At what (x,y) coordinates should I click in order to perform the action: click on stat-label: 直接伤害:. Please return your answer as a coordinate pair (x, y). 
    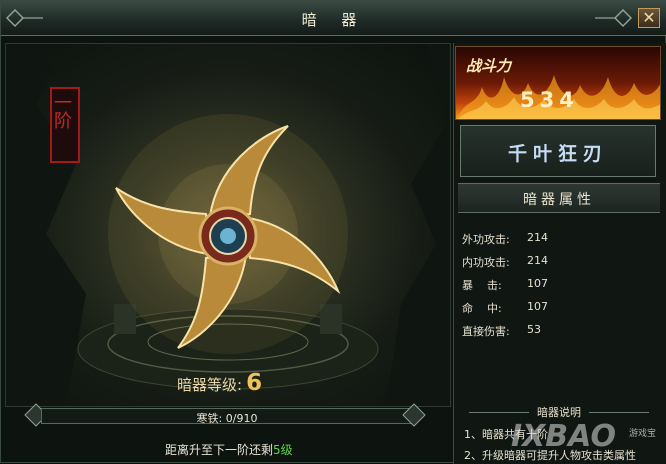
    Looking at the image, I should click on (486, 331).